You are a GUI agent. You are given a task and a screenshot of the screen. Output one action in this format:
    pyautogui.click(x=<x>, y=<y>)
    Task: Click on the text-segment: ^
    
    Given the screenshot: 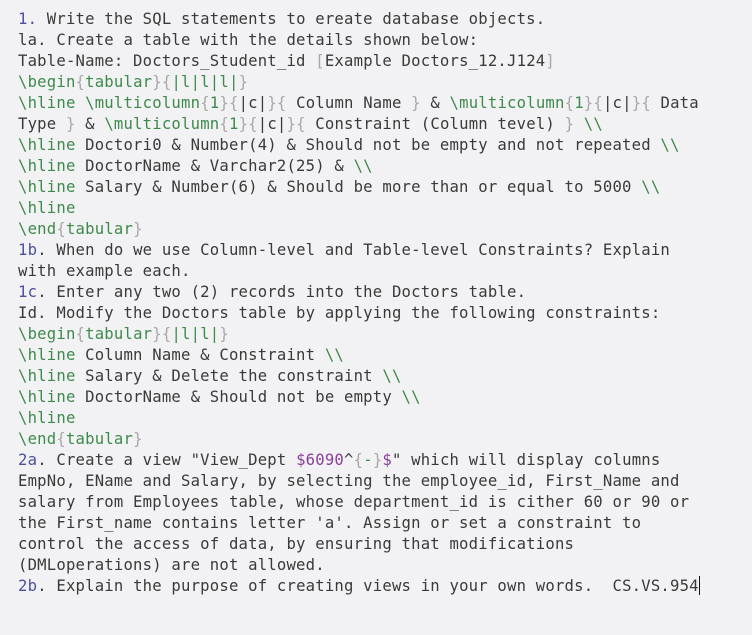 What is the action you would take?
    pyautogui.click(x=349, y=460)
    